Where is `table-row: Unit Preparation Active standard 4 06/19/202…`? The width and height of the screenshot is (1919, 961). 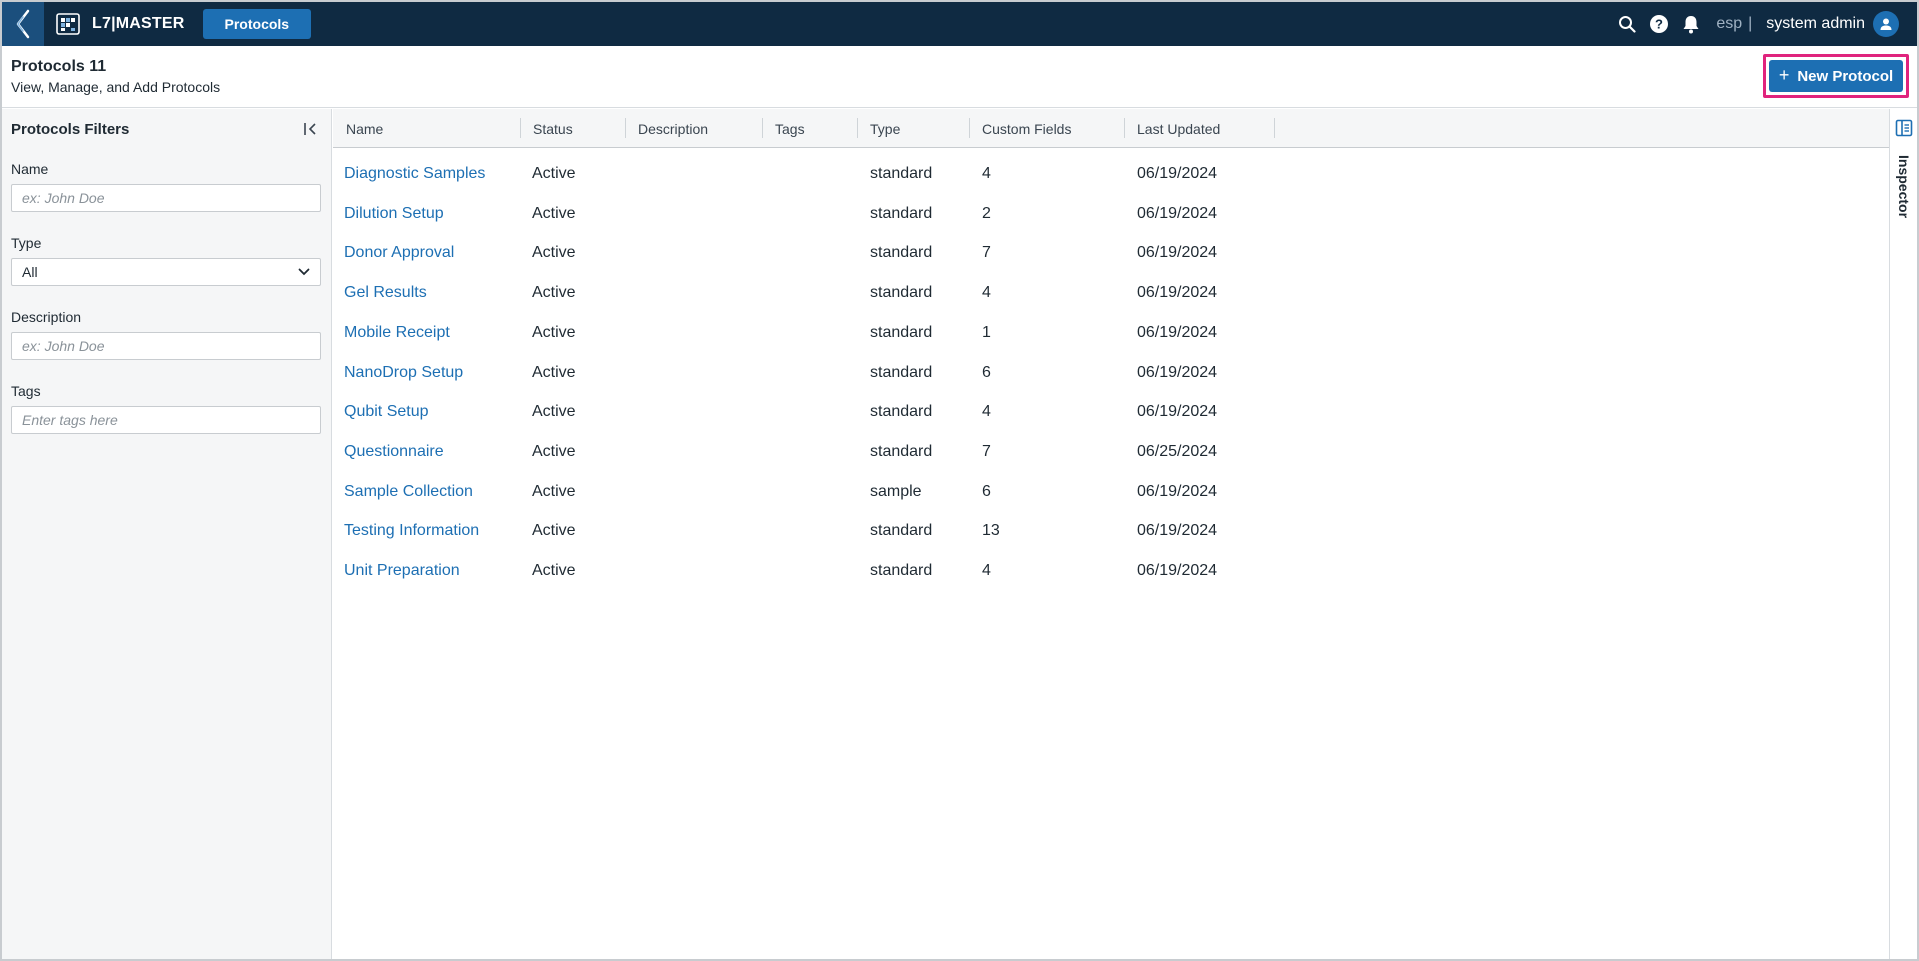
table-row: Unit Preparation Active standard 4 06/19/202… is located at coordinates (1112, 571).